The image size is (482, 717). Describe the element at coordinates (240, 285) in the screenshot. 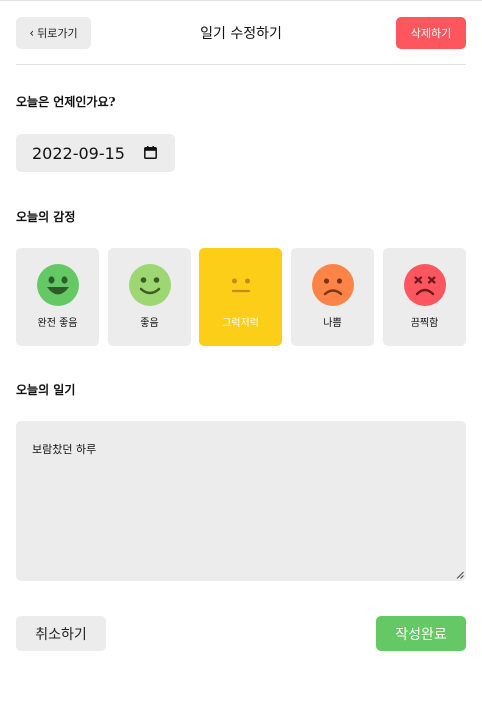

I see `neutral-face-icon` at that location.